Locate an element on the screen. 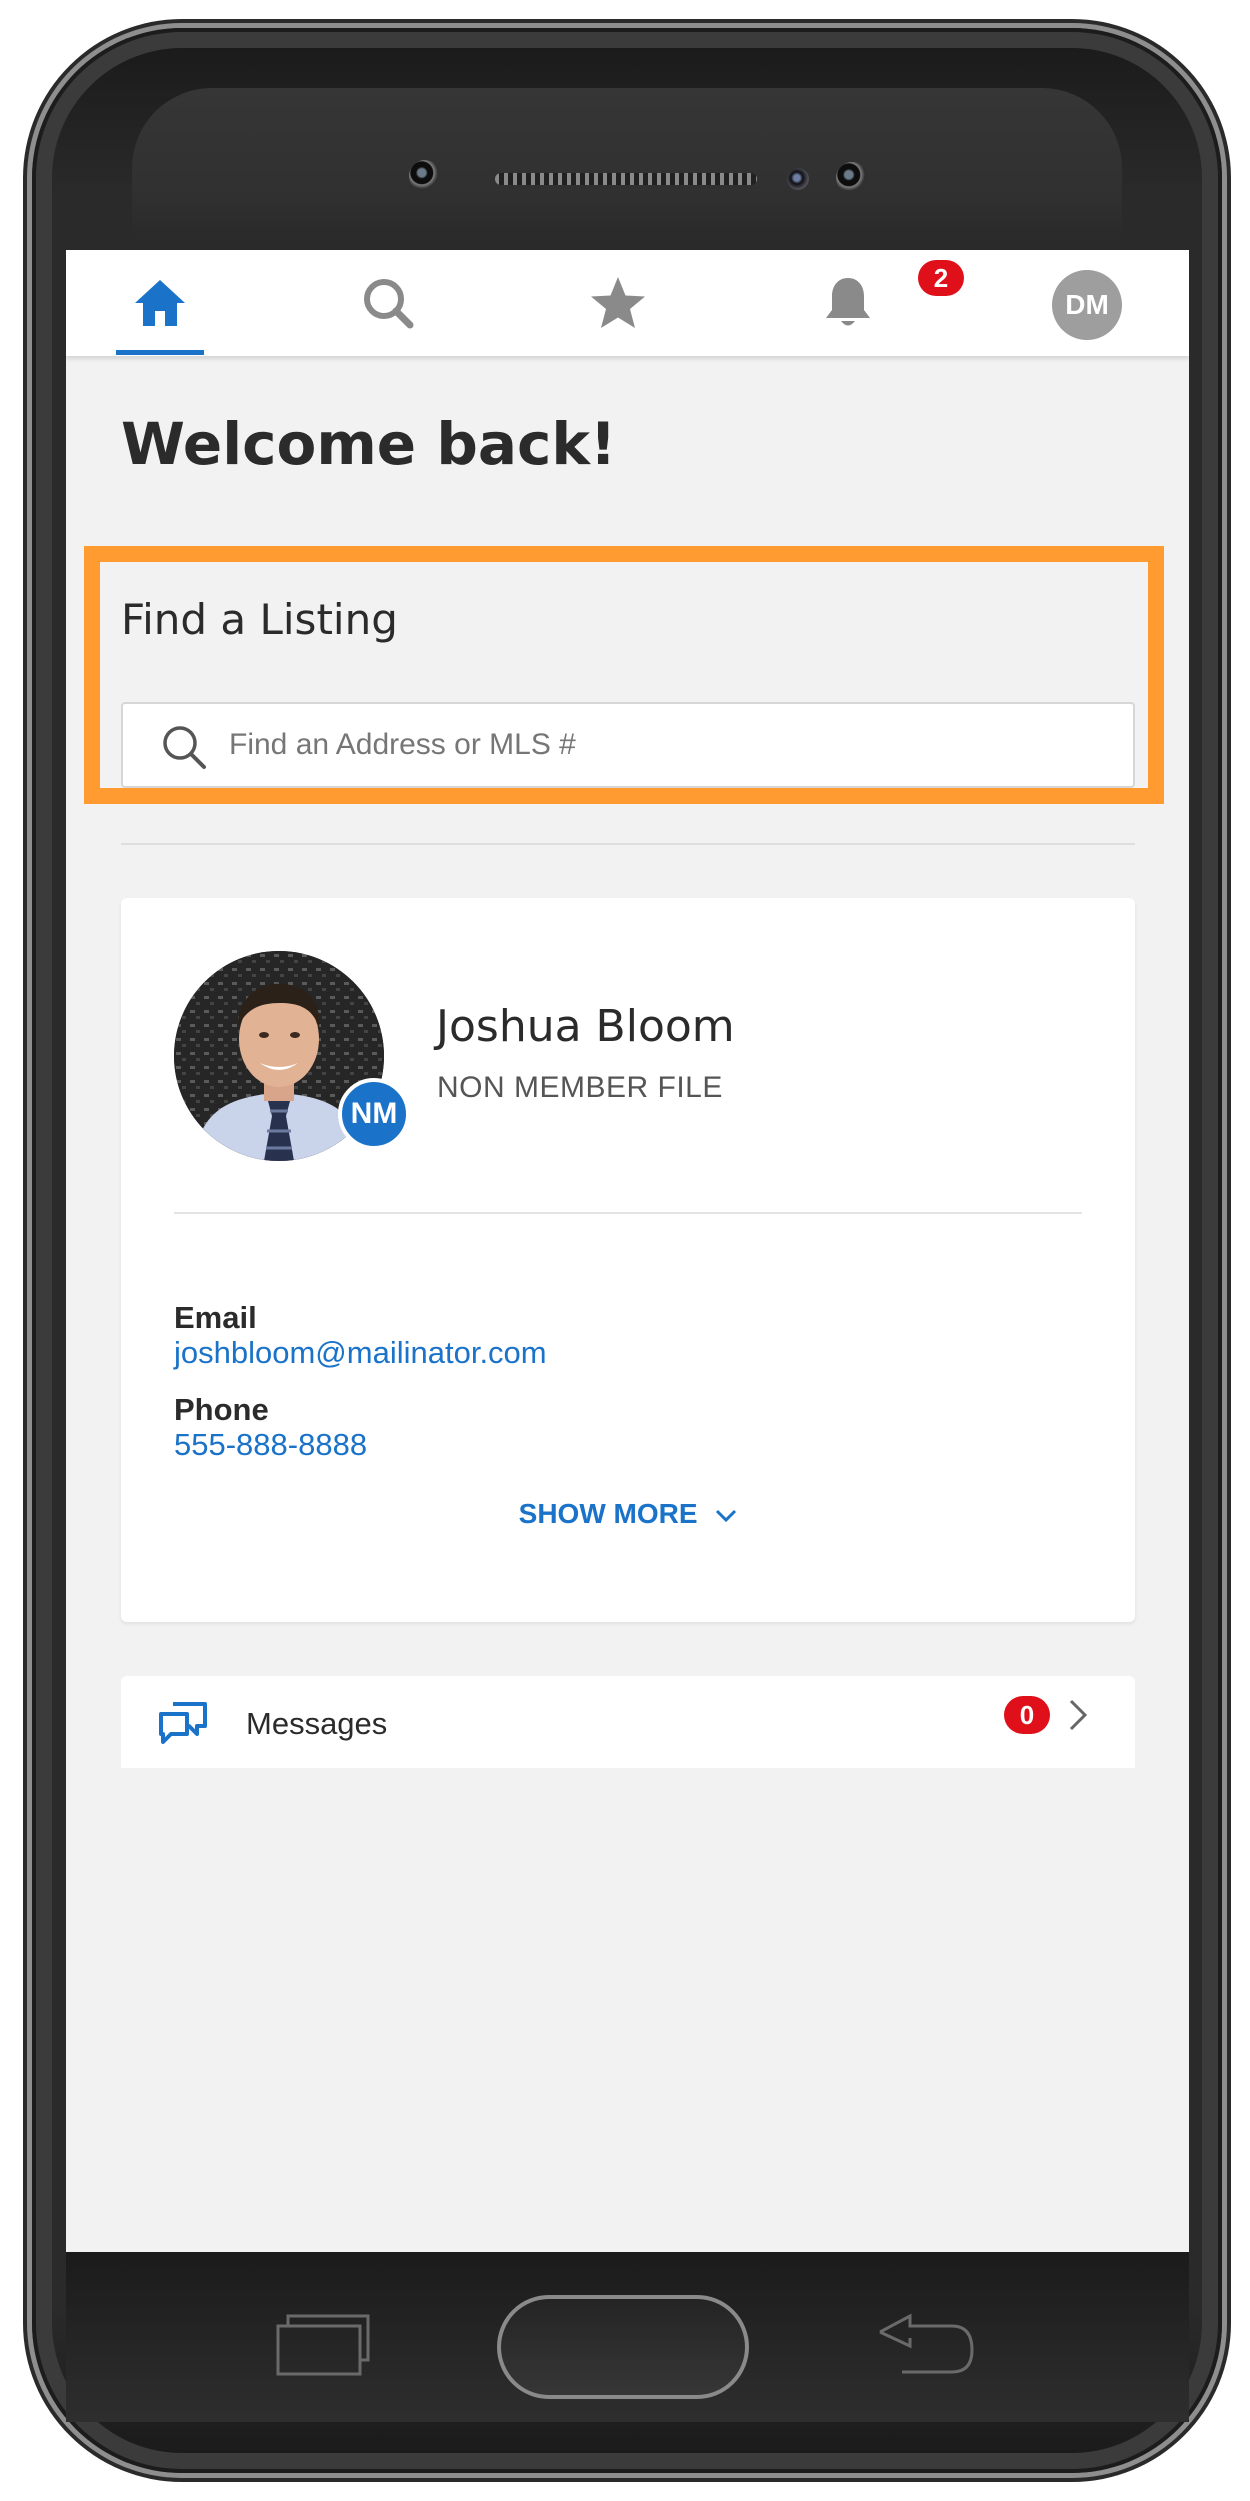 This screenshot has height=2501, width=1250. nav-favorites is located at coordinates (618, 303).